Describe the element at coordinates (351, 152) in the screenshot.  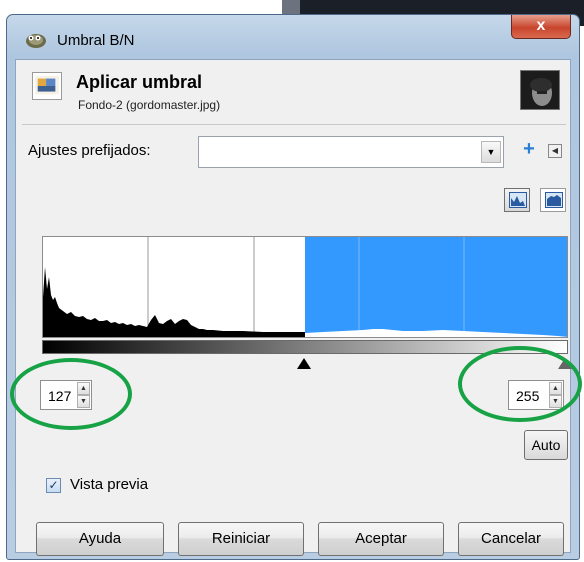
I see `presets-combo: ▼` at that location.